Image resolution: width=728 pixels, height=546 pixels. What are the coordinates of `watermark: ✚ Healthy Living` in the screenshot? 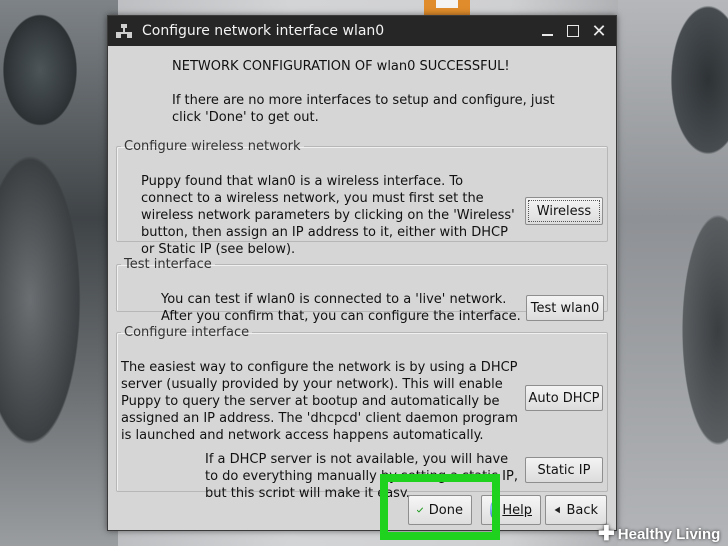 It's located at (663, 534).